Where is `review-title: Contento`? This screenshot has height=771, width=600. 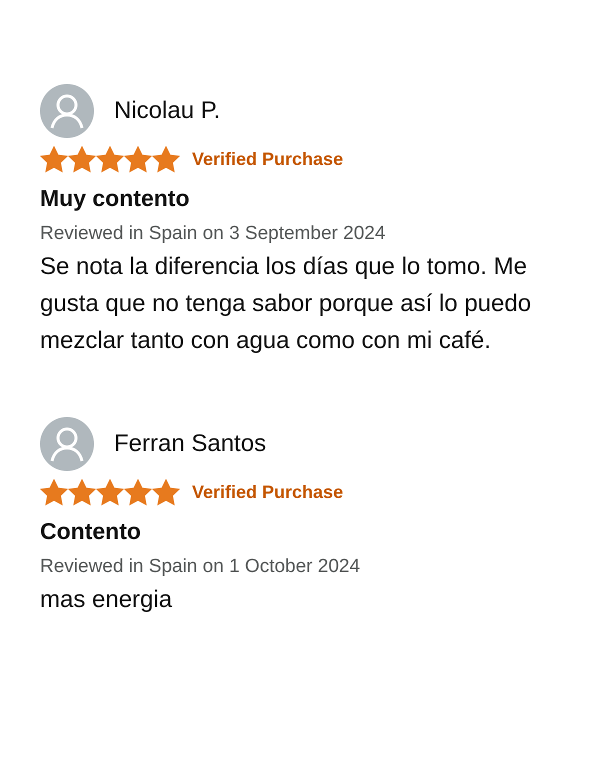
review-title: Contento is located at coordinates (91, 531).